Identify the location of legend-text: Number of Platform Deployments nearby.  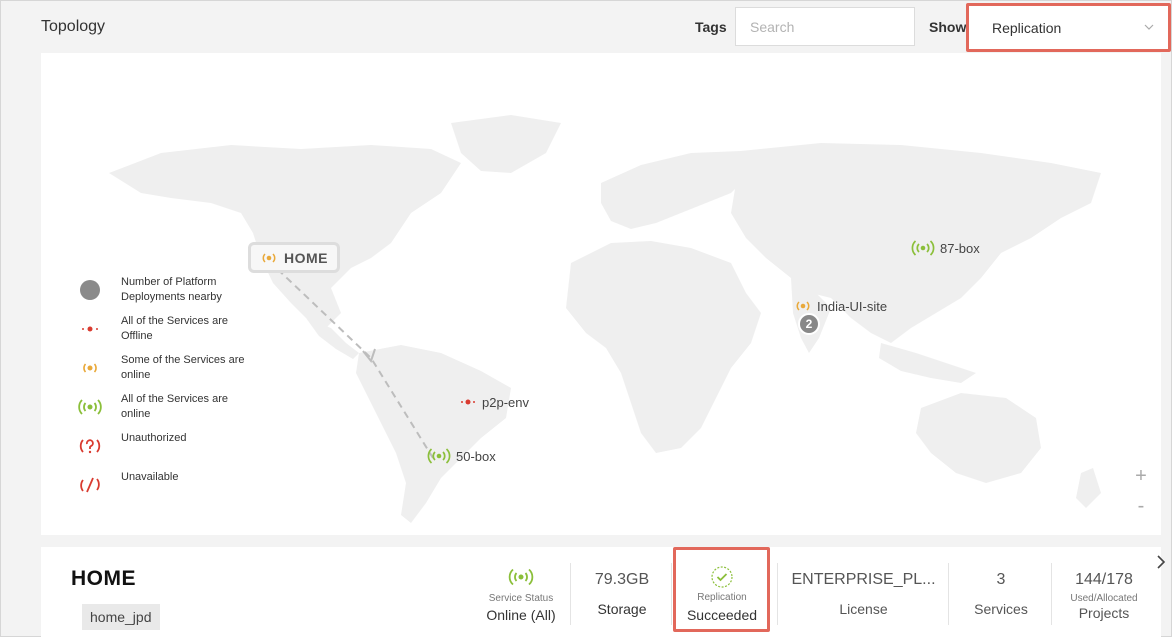
(171, 289).